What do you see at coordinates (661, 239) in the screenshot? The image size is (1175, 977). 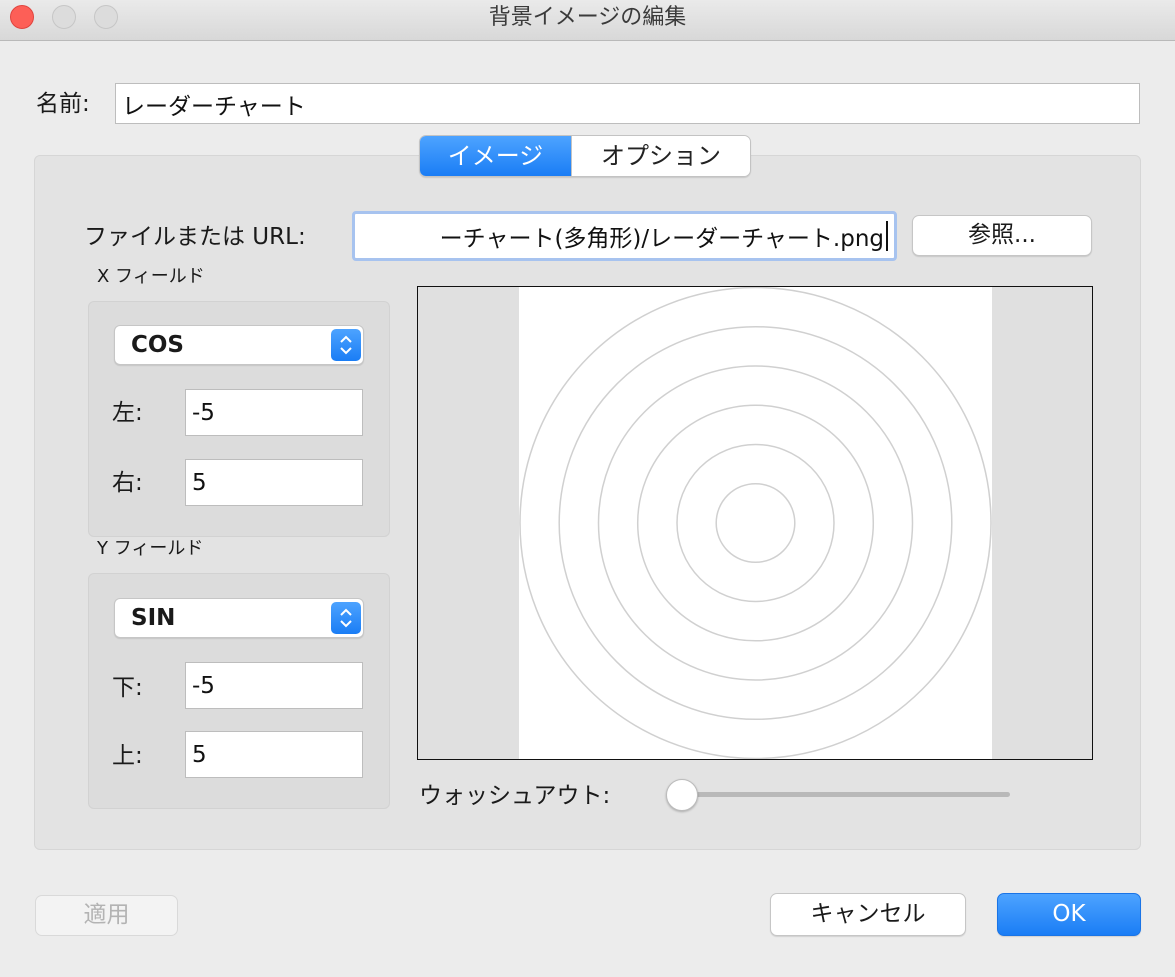 I see `file-url-value: ーチャート(多角形)/レーダーチャート.png` at bounding box center [661, 239].